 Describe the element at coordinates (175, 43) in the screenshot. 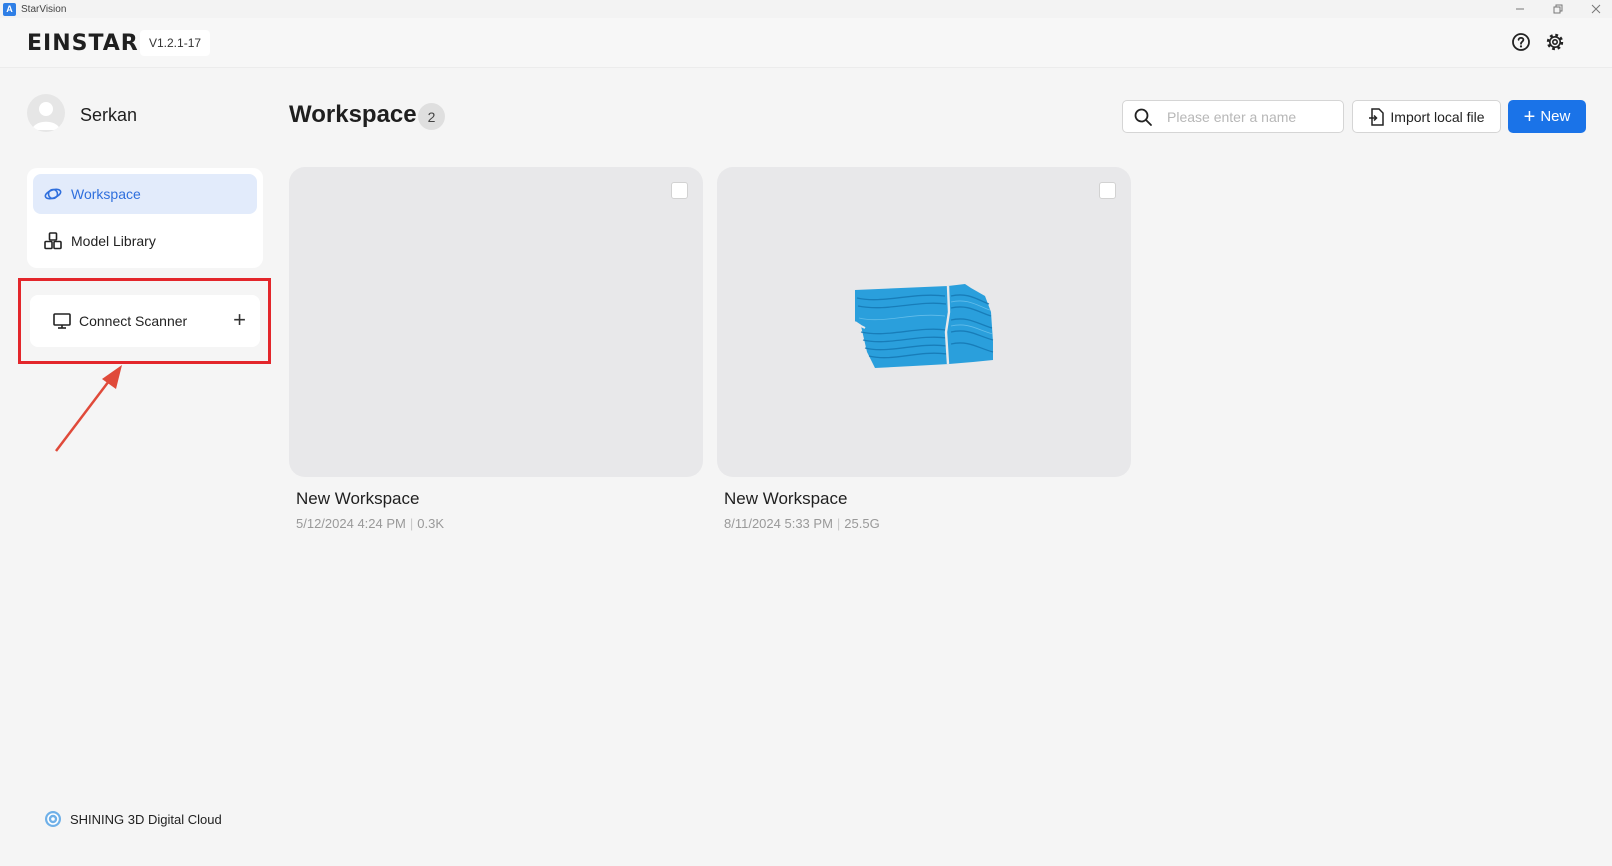

I see `version-badge: V1.2.1-17` at that location.